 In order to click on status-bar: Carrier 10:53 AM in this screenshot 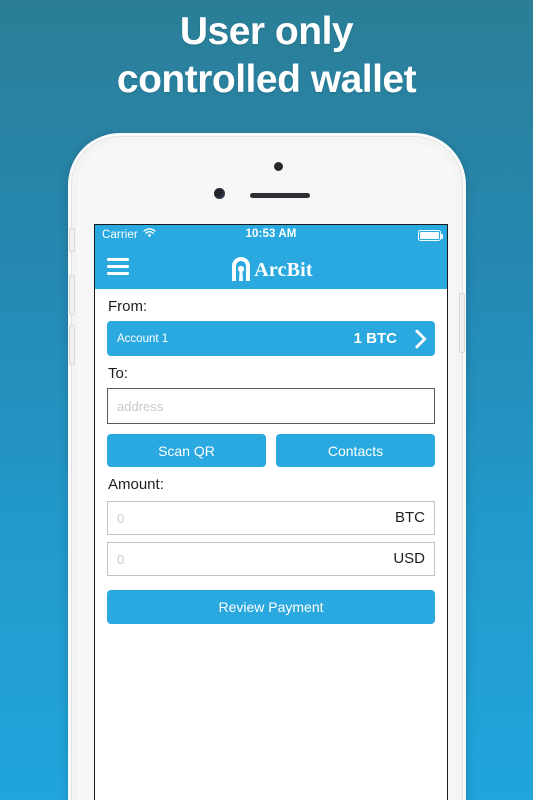, I will do `click(271, 236)`.